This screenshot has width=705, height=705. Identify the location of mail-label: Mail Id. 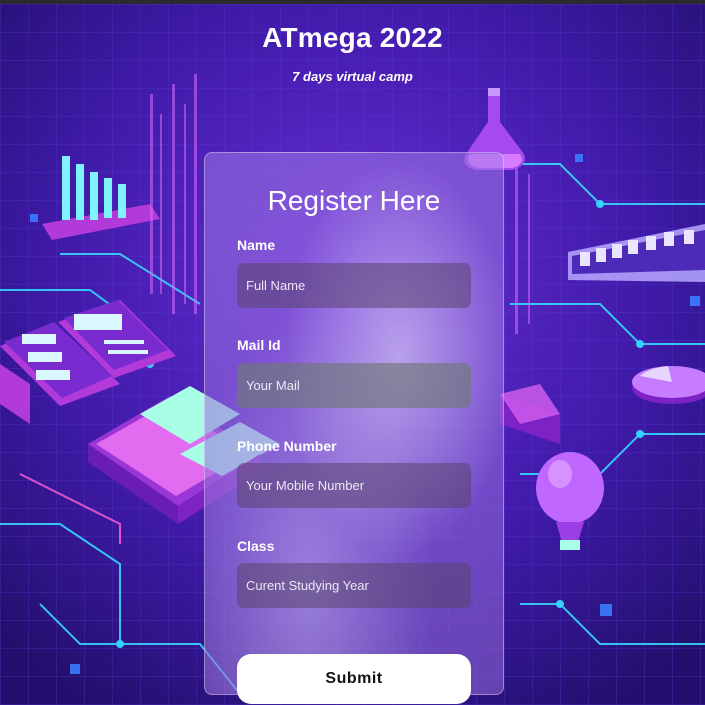
(259, 345).